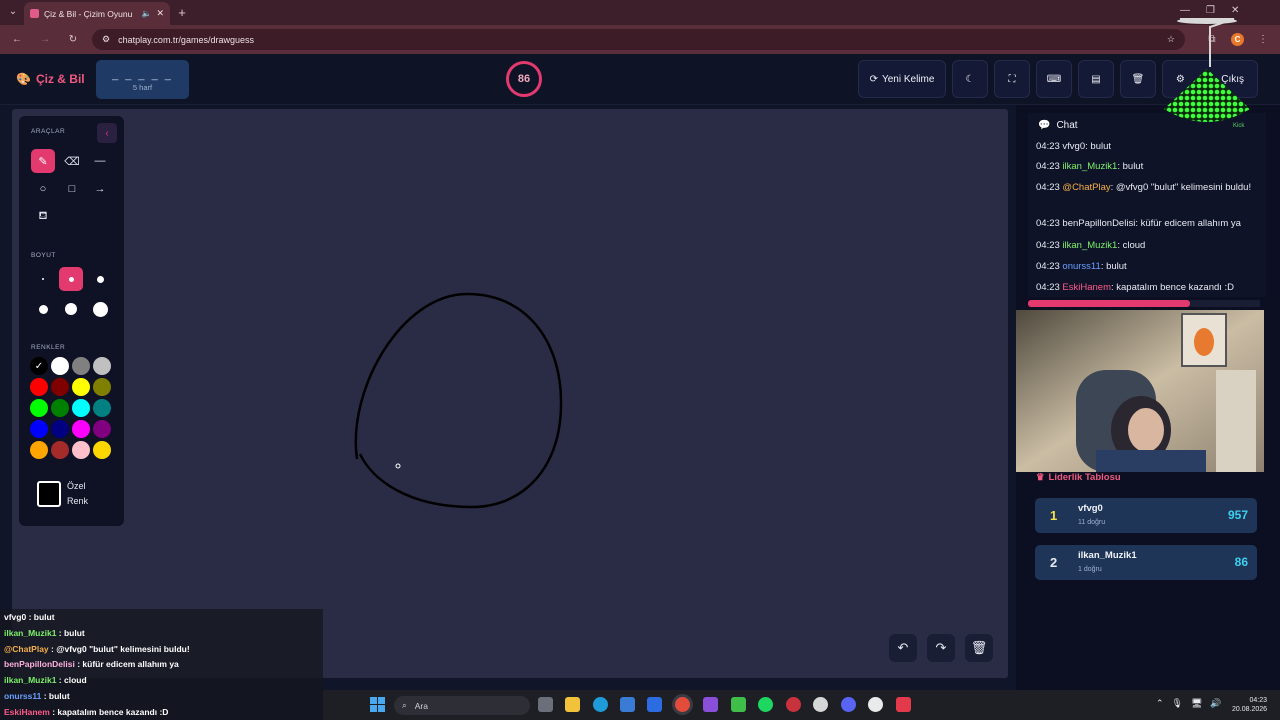 The height and width of the screenshot is (720, 1280). Describe the element at coordinates (45, 39) in the screenshot. I see `forward-icon: →` at that location.